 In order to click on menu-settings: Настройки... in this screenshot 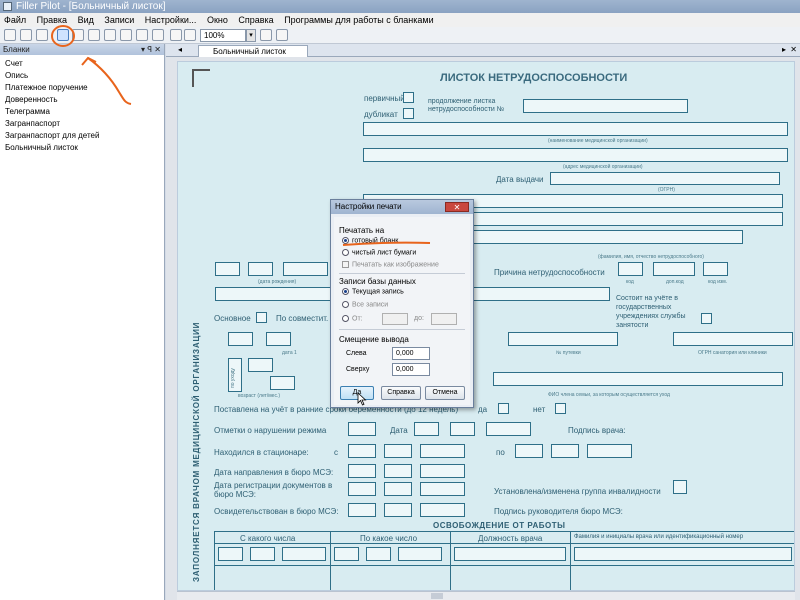, I will do `click(171, 20)`.